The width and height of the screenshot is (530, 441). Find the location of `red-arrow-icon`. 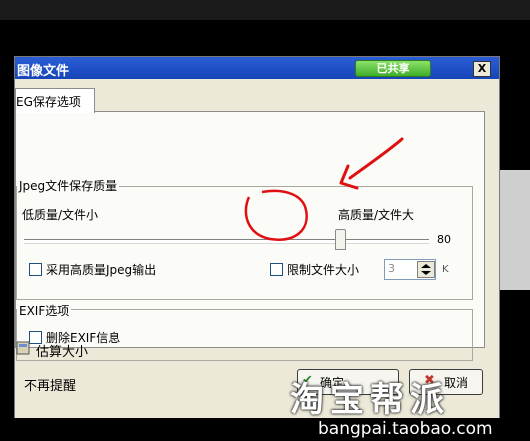

red-arrow-icon is located at coordinates (376, 158).